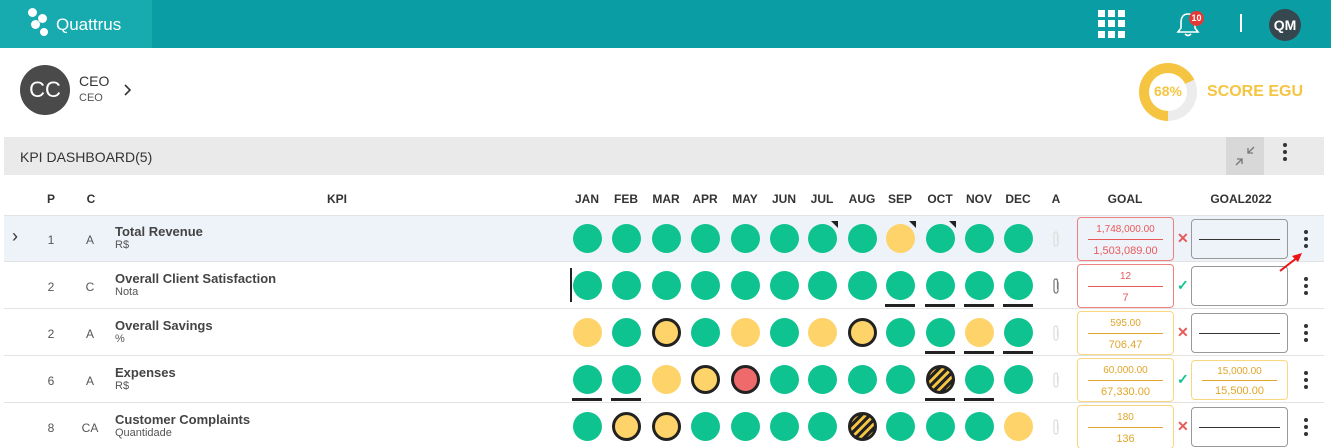  What do you see at coordinates (145, 372) in the screenshot?
I see `kpi-name: Expenses` at bounding box center [145, 372].